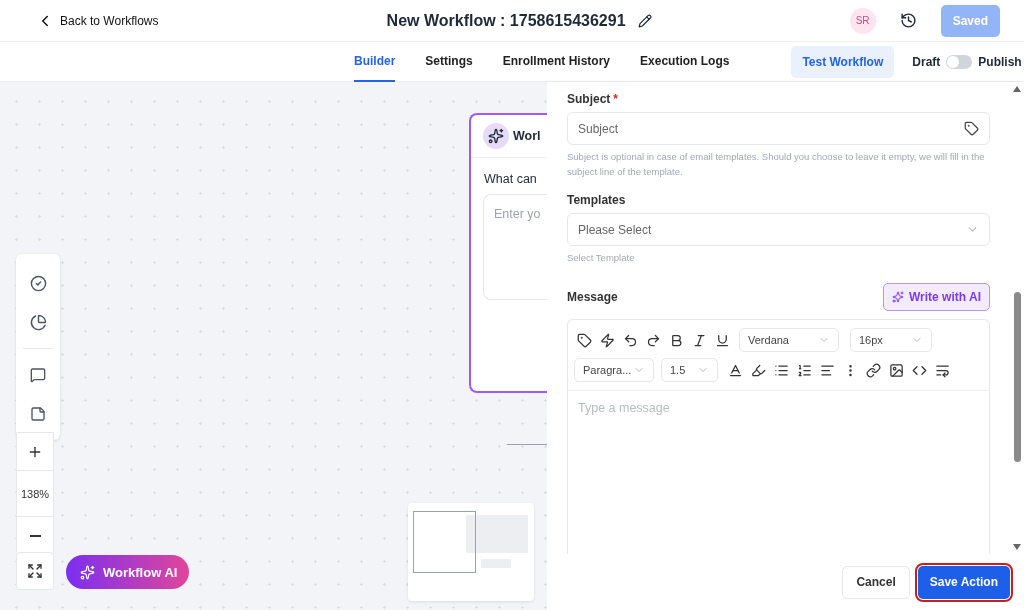 The image size is (1024, 610). What do you see at coordinates (511, 179) in the screenshot?
I see `node-prompt: What can` at bounding box center [511, 179].